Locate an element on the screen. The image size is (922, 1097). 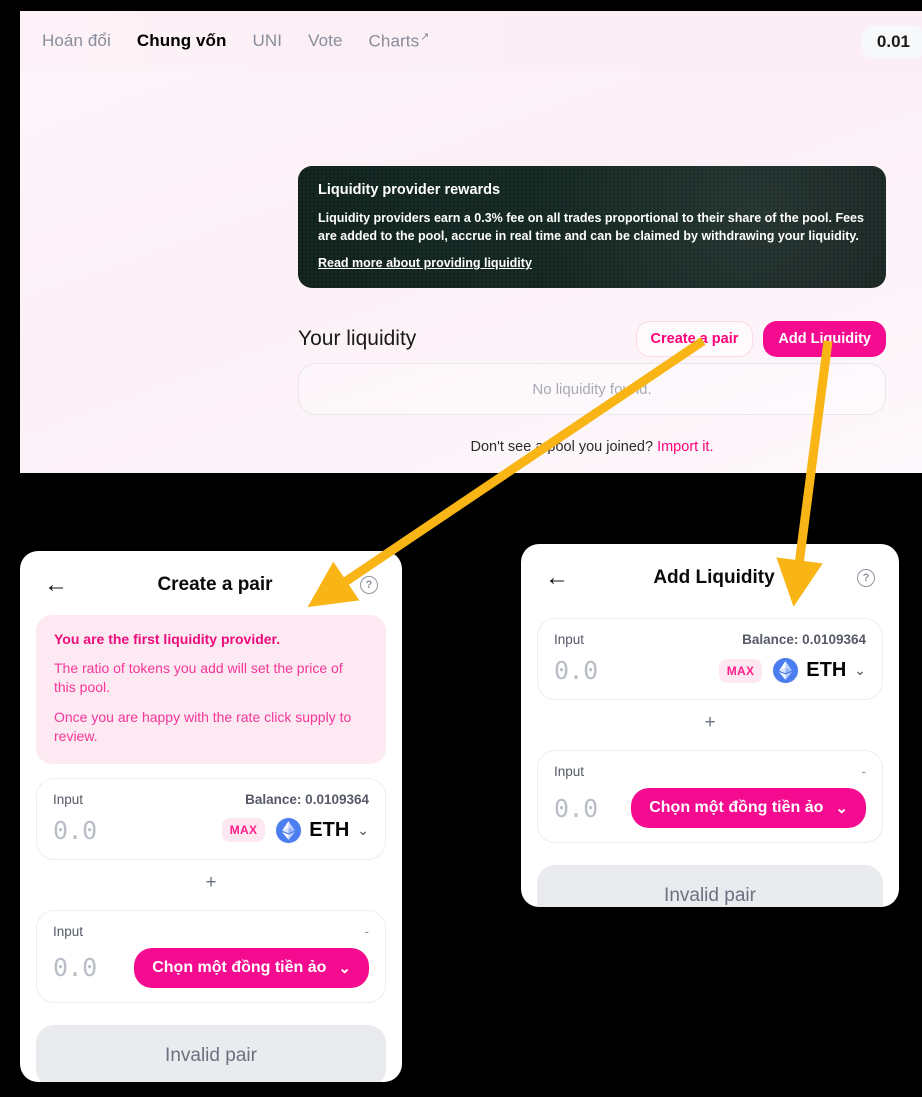
create-pair-submit-button: Invalid pair is located at coordinates (211, 1053).